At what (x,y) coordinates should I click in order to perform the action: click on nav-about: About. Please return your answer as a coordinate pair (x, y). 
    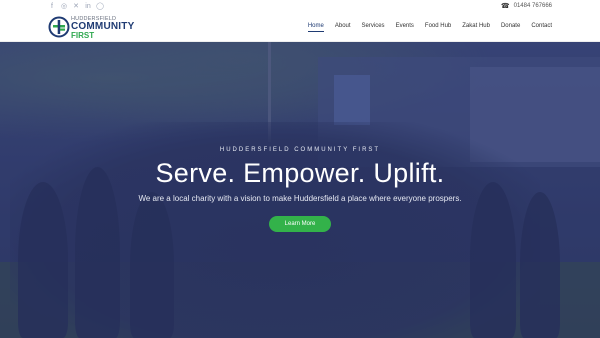
    Looking at the image, I should click on (343, 26).